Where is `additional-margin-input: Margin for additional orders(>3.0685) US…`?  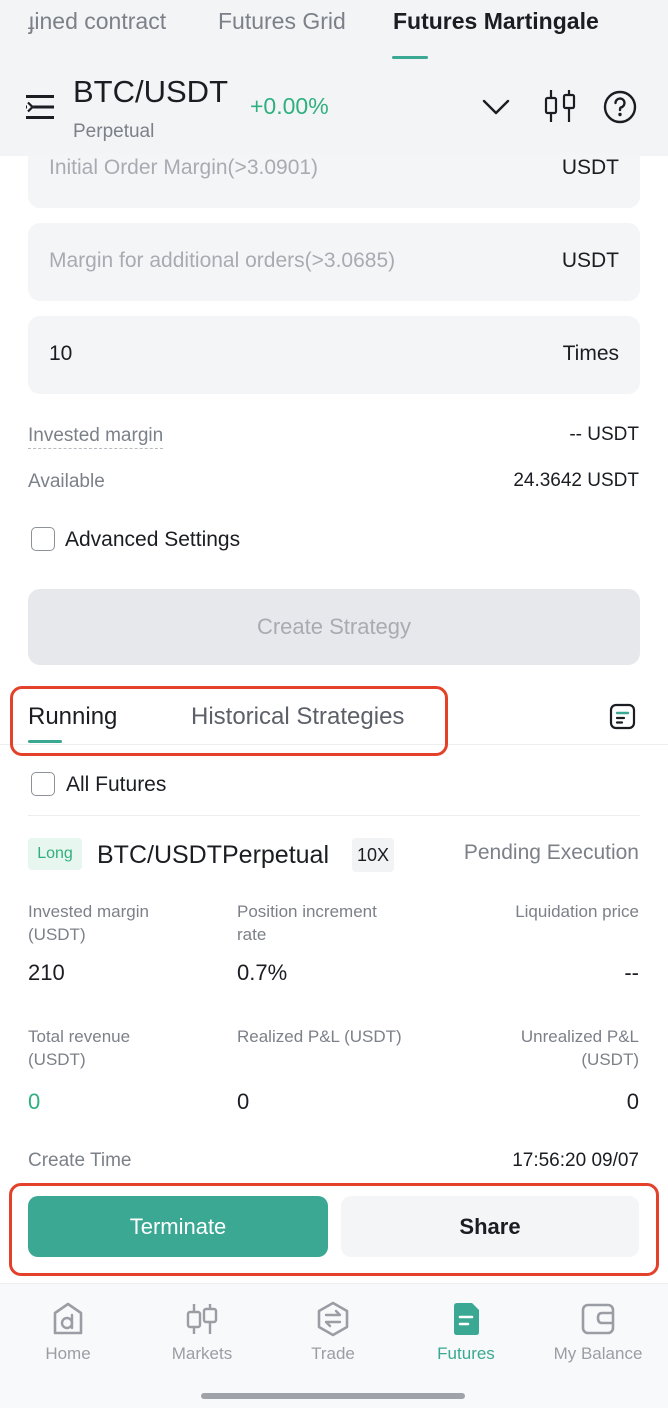
additional-margin-input: Margin for additional orders(>3.0685) US… is located at coordinates (334, 262).